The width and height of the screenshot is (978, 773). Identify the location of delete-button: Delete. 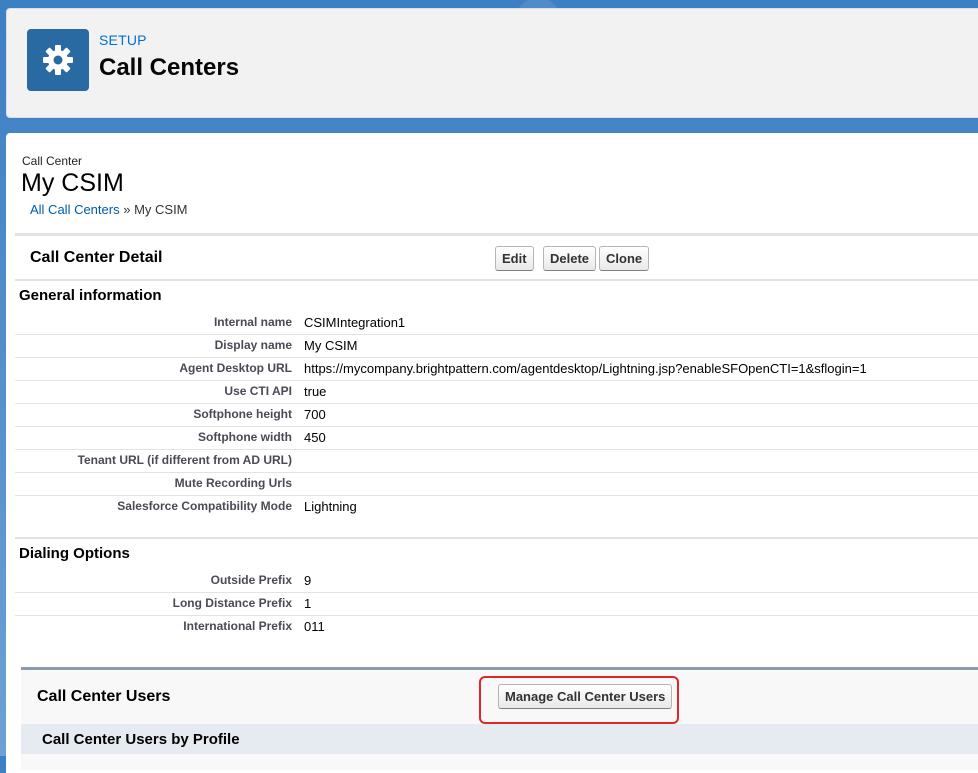
(570, 258).